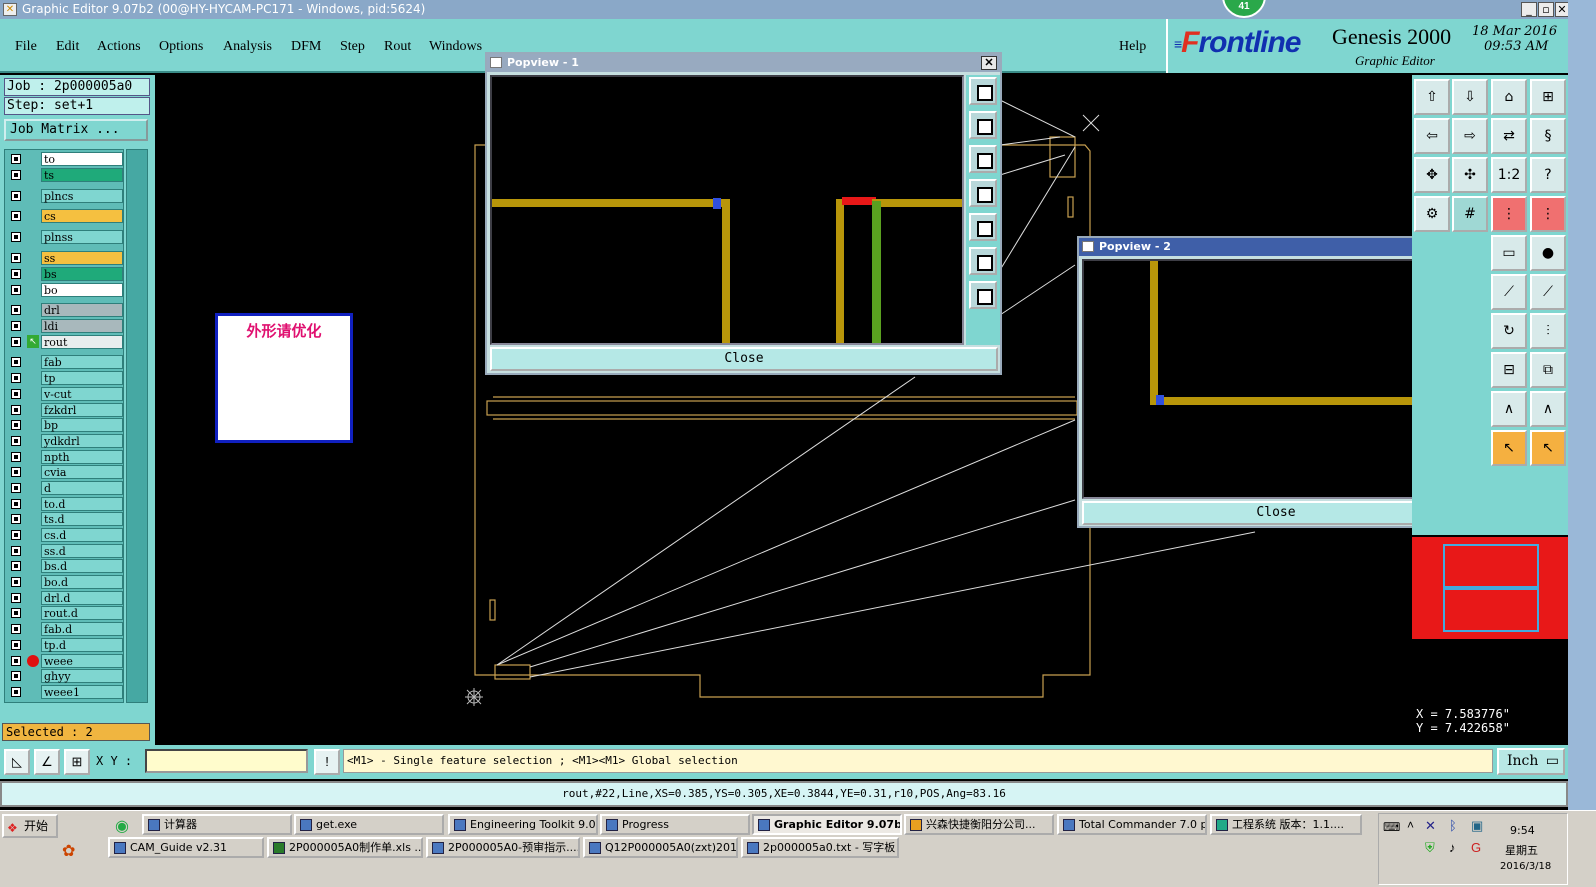 This screenshot has height=887, width=1596. I want to click on layer-row: v-cut, so click(66, 394).